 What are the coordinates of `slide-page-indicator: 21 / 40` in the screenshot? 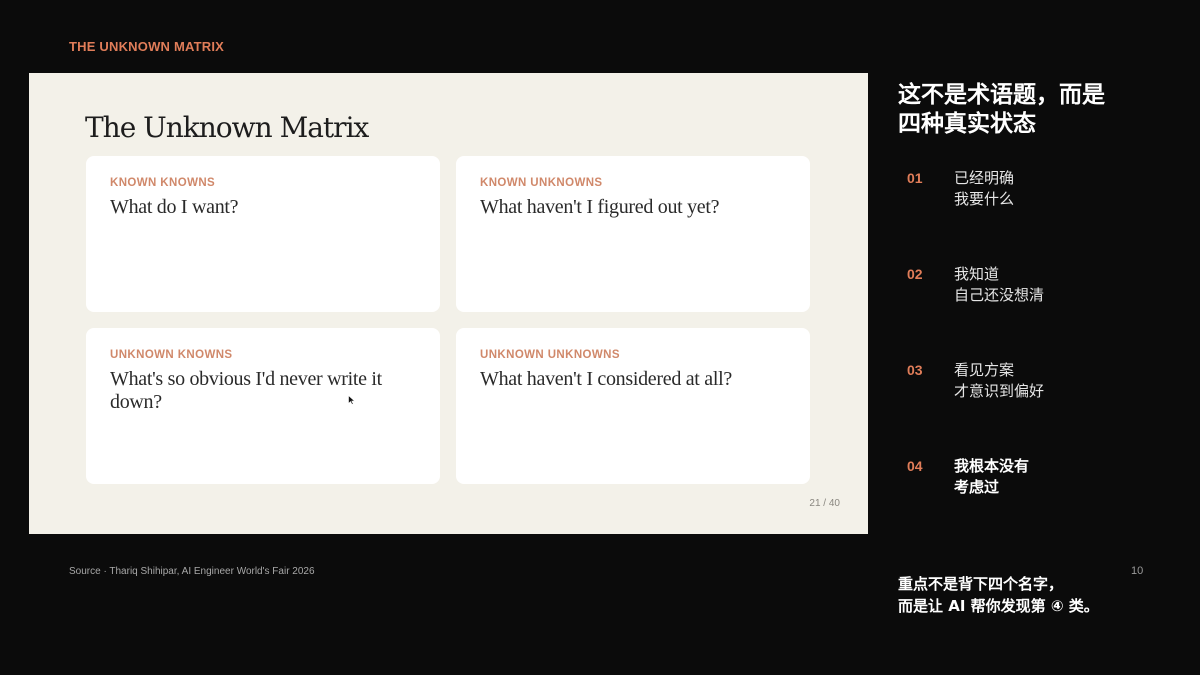 It's located at (824, 503).